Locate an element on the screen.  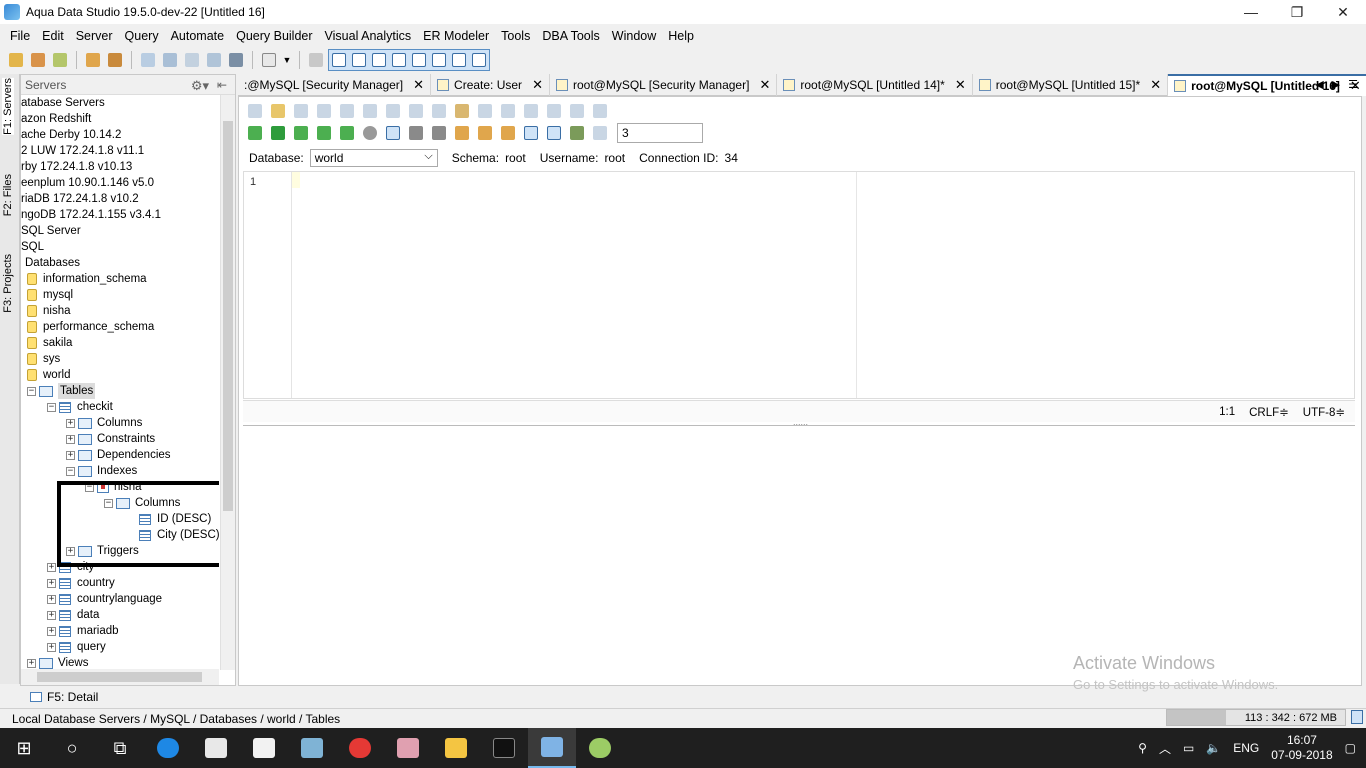
menu-query-builder: Query Builder is located at coordinates (274, 36).